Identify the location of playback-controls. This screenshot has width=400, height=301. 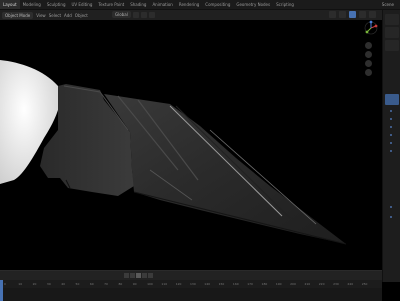
(191, 275).